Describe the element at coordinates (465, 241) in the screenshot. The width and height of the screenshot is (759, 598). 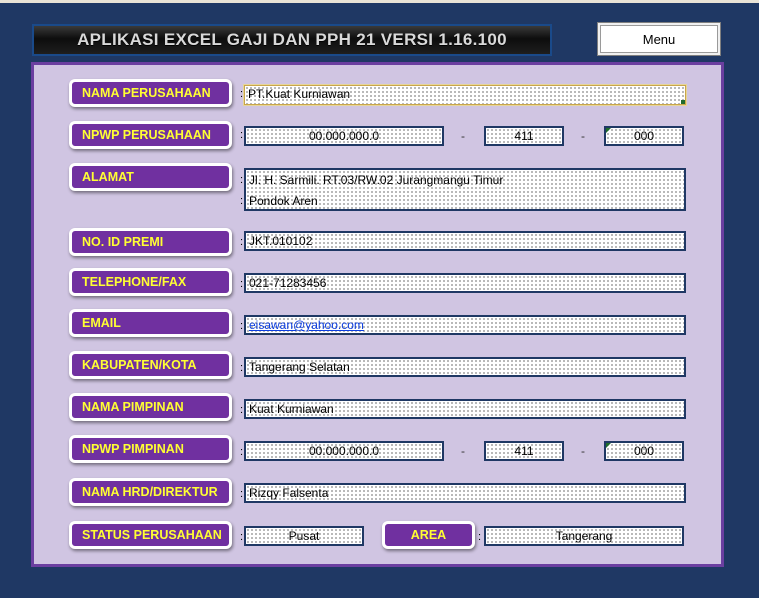
I see `premium-id-field: JKT.010102` at that location.